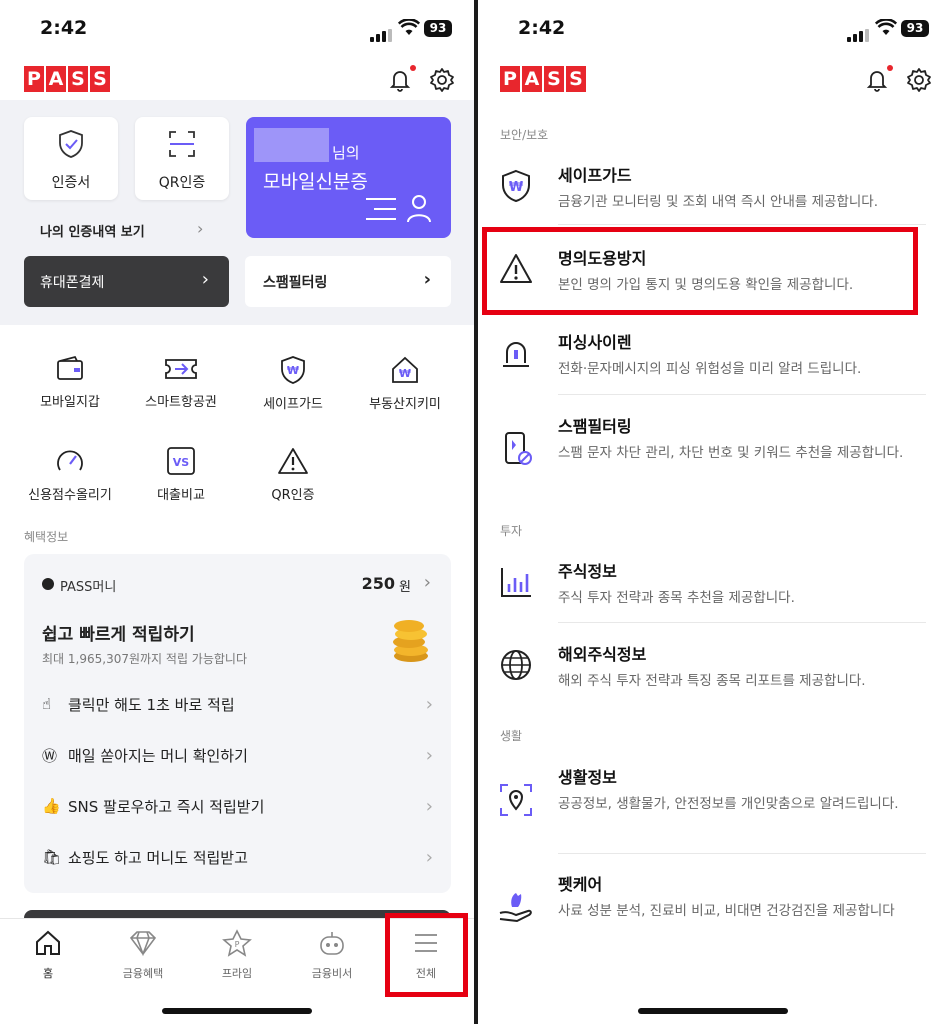  I want to click on menu-item-phishing-siren: 피싱사이렌 전화·문자메시지의 피싱 위험성을 미리 알려 드립니다., so click(713, 354).